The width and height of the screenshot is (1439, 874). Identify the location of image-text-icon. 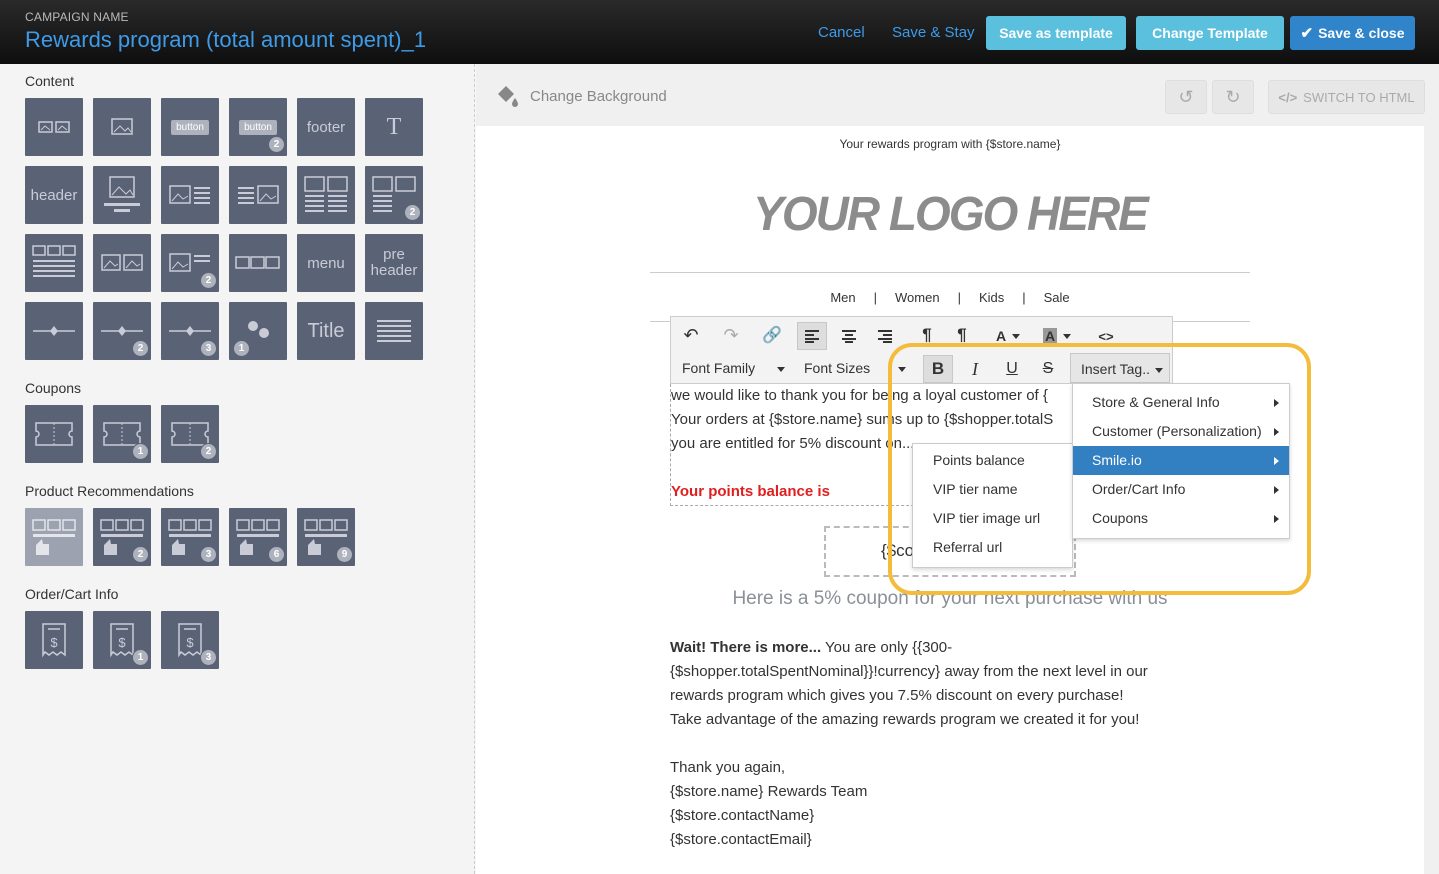
(189, 194).